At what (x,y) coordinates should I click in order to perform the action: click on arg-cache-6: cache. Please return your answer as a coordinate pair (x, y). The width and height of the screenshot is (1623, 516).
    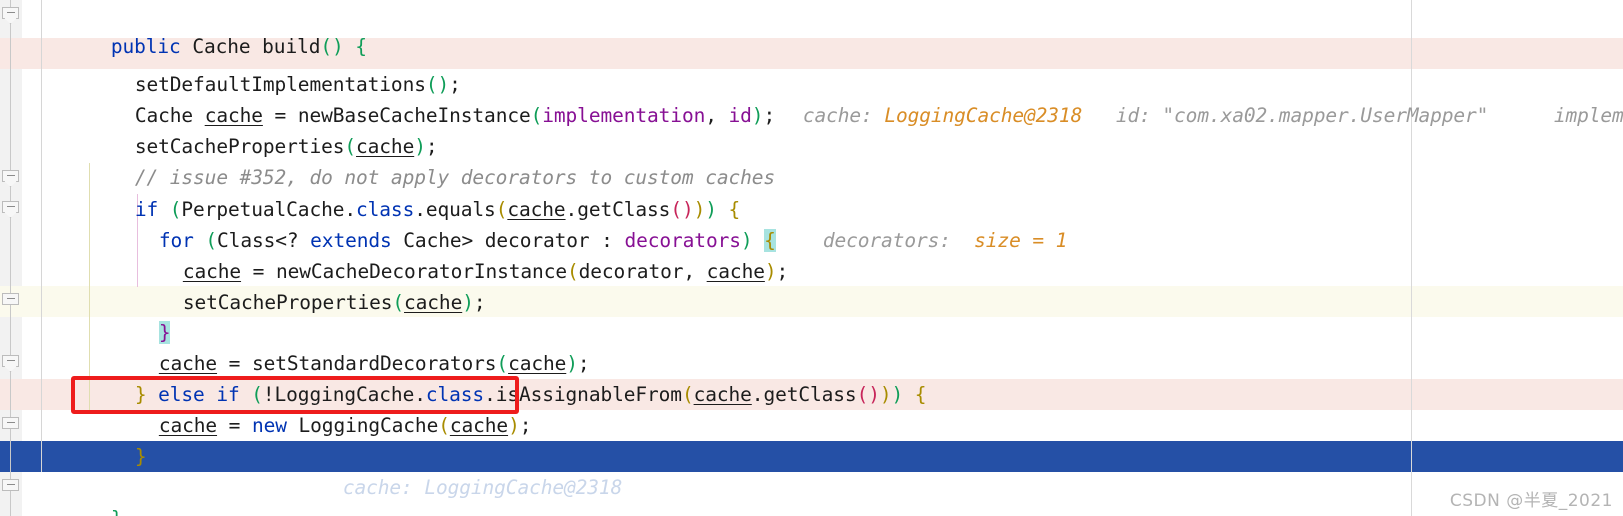
    Looking at the image, I should click on (722, 394).